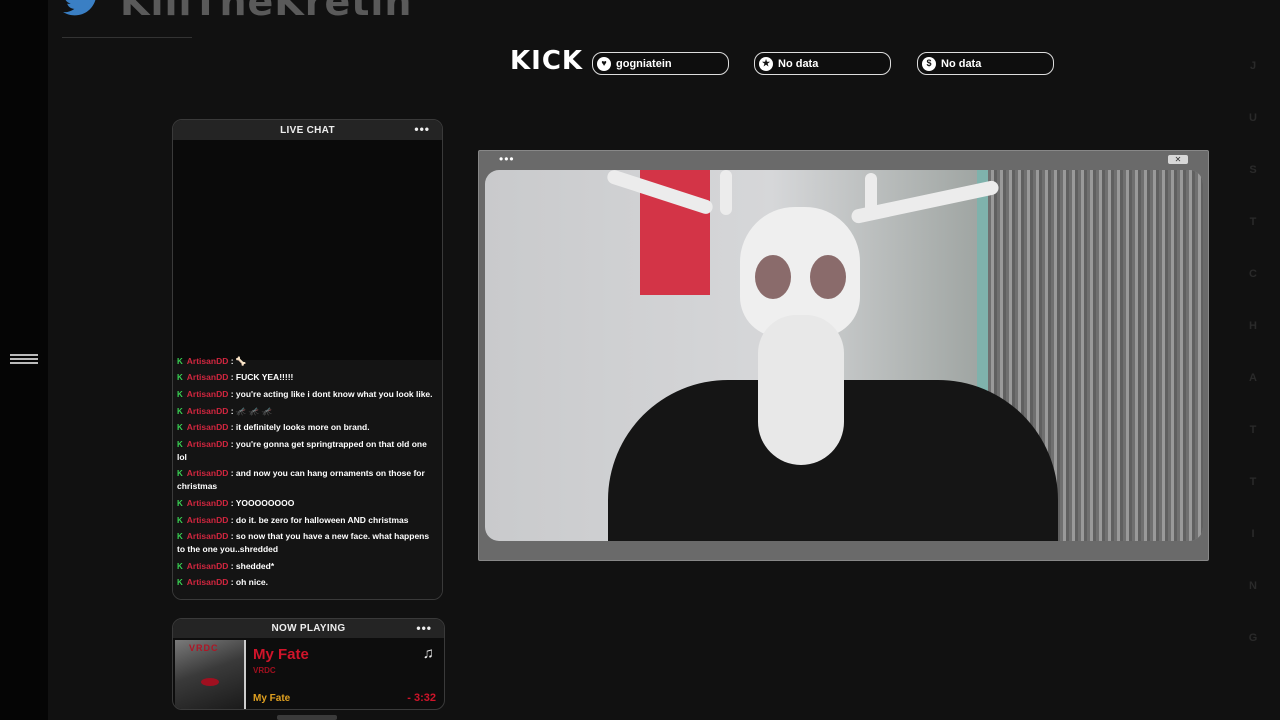  I want to click on follower-stat: ♥ gogniatein, so click(660, 63).